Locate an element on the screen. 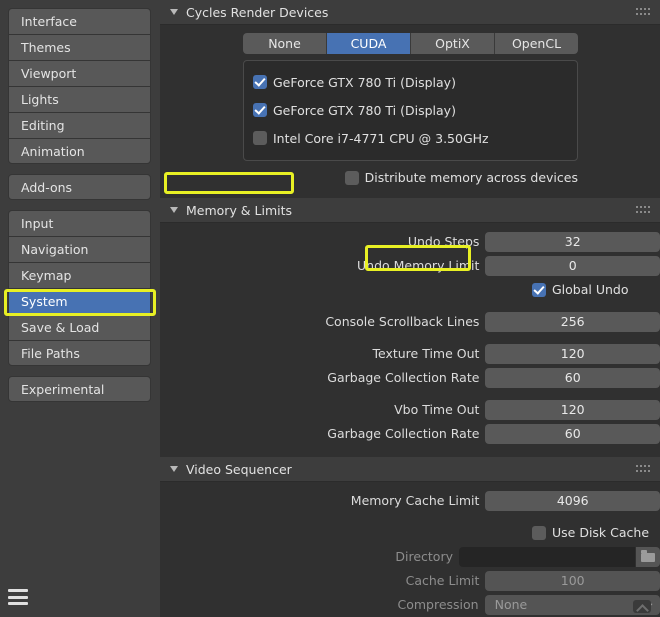 The height and width of the screenshot is (617, 660). row-use-disk-cache: Use Disk Cache is located at coordinates (410, 532).